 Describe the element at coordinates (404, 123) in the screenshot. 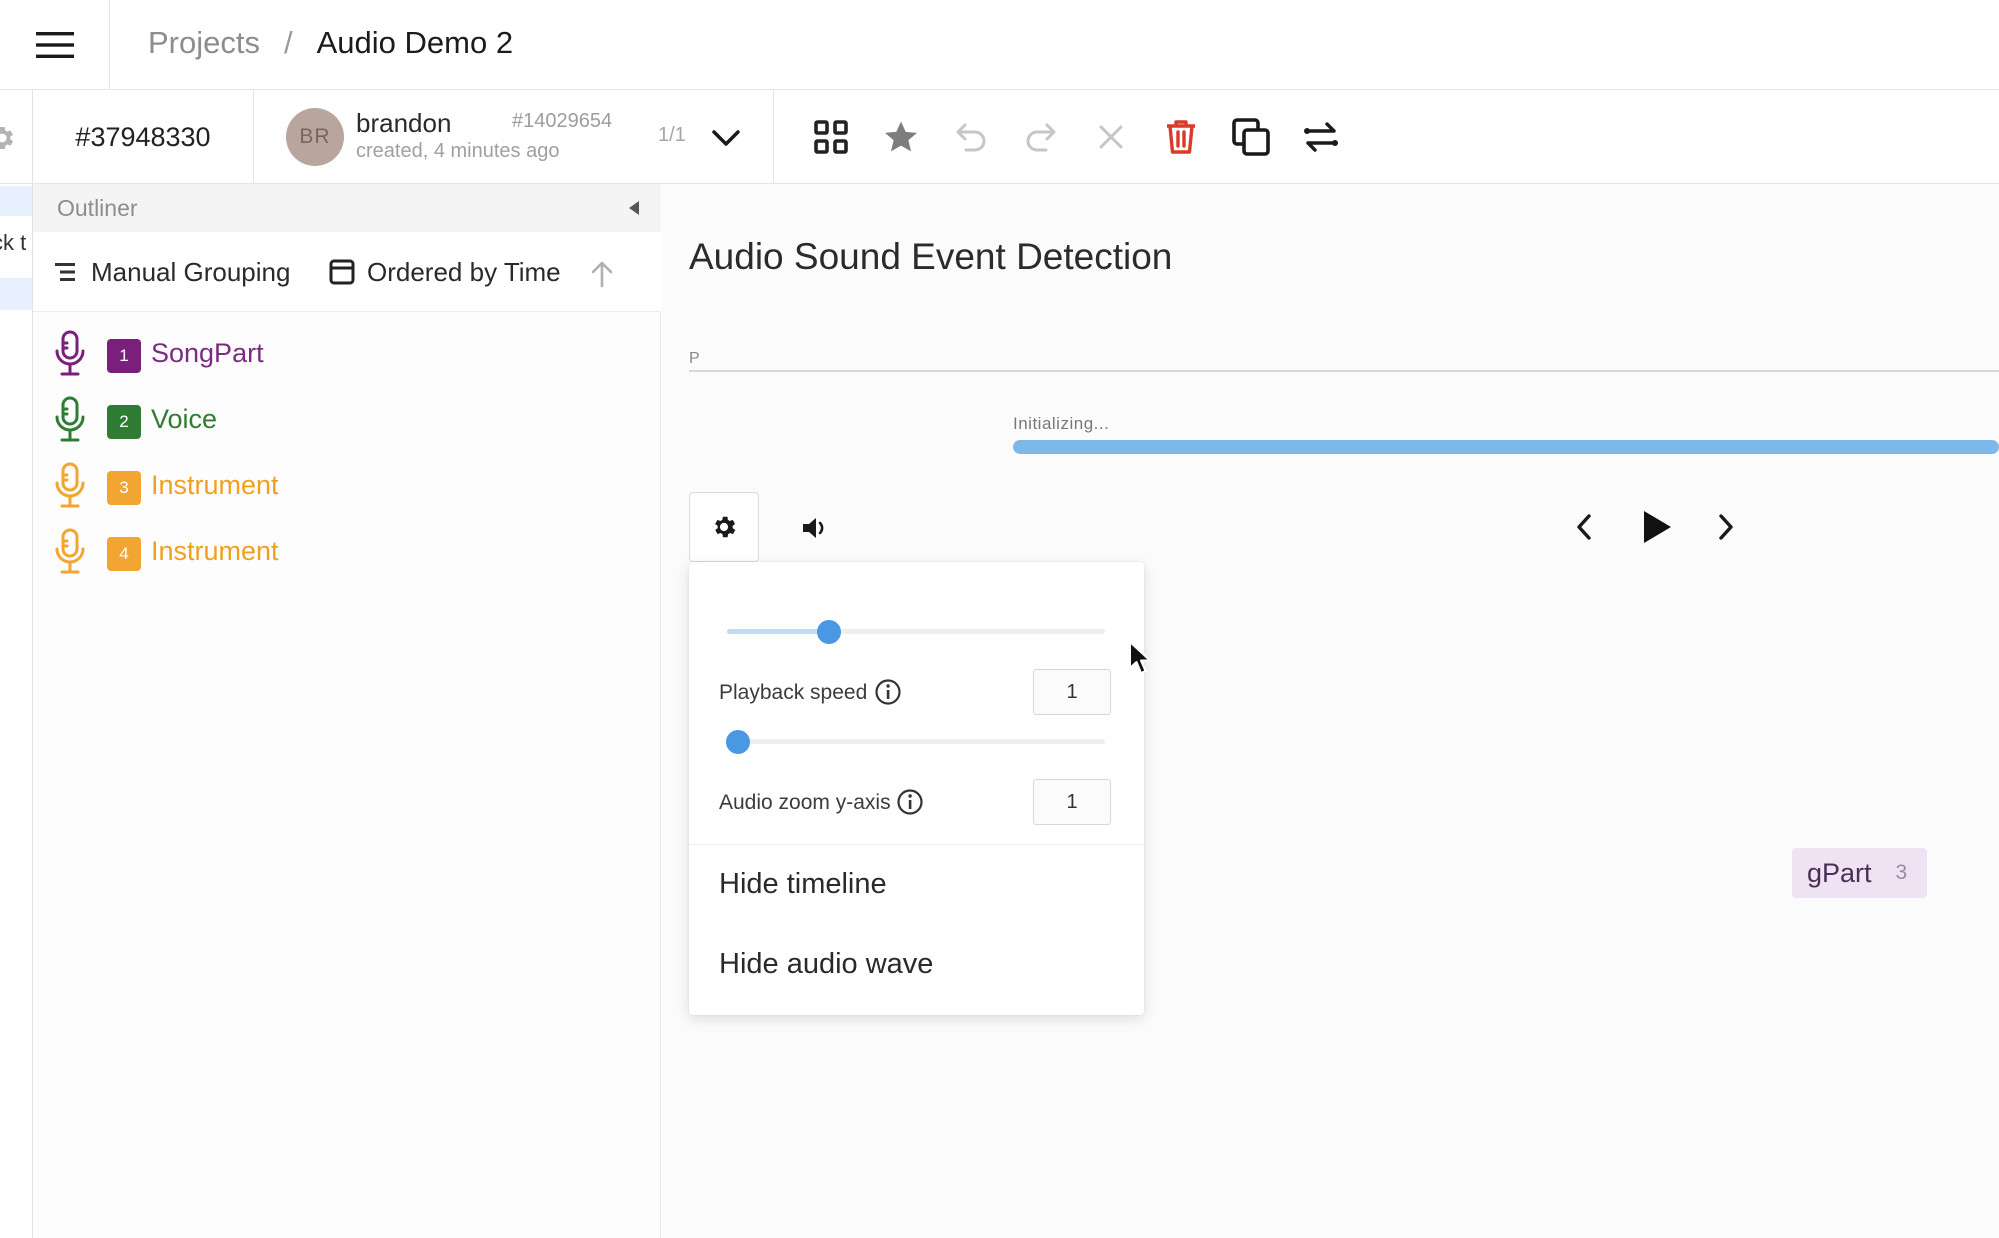

I see `annotator-name: brandon` at that location.